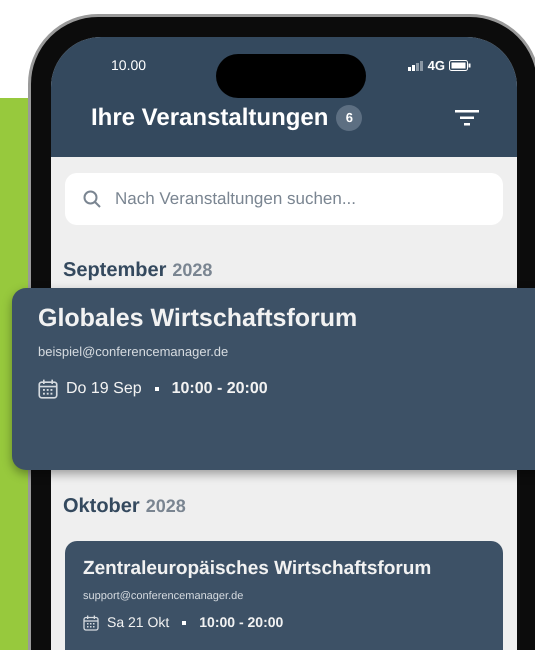 Image resolution: width=535 pixels, height=650 pixels. I want to click on event-date: Do 19 Sep, so click(104, 389).